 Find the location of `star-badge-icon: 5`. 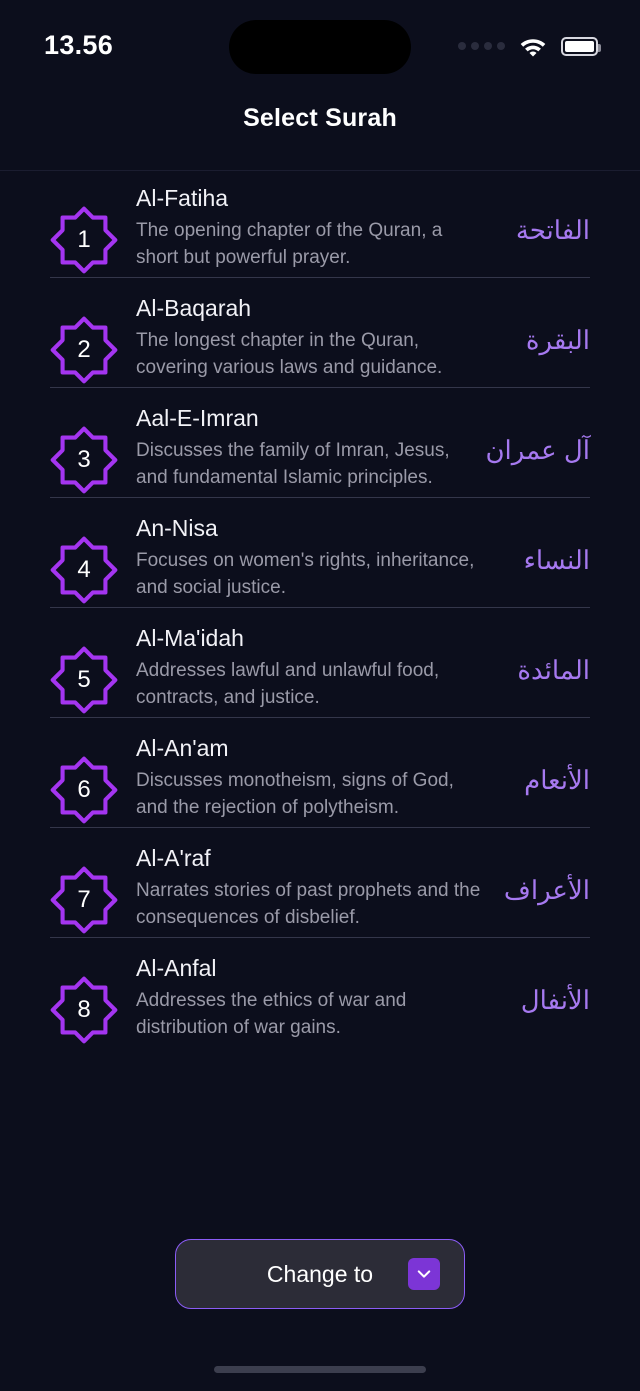

star-badge-icon: 5 is located at coordinates (84, 680).